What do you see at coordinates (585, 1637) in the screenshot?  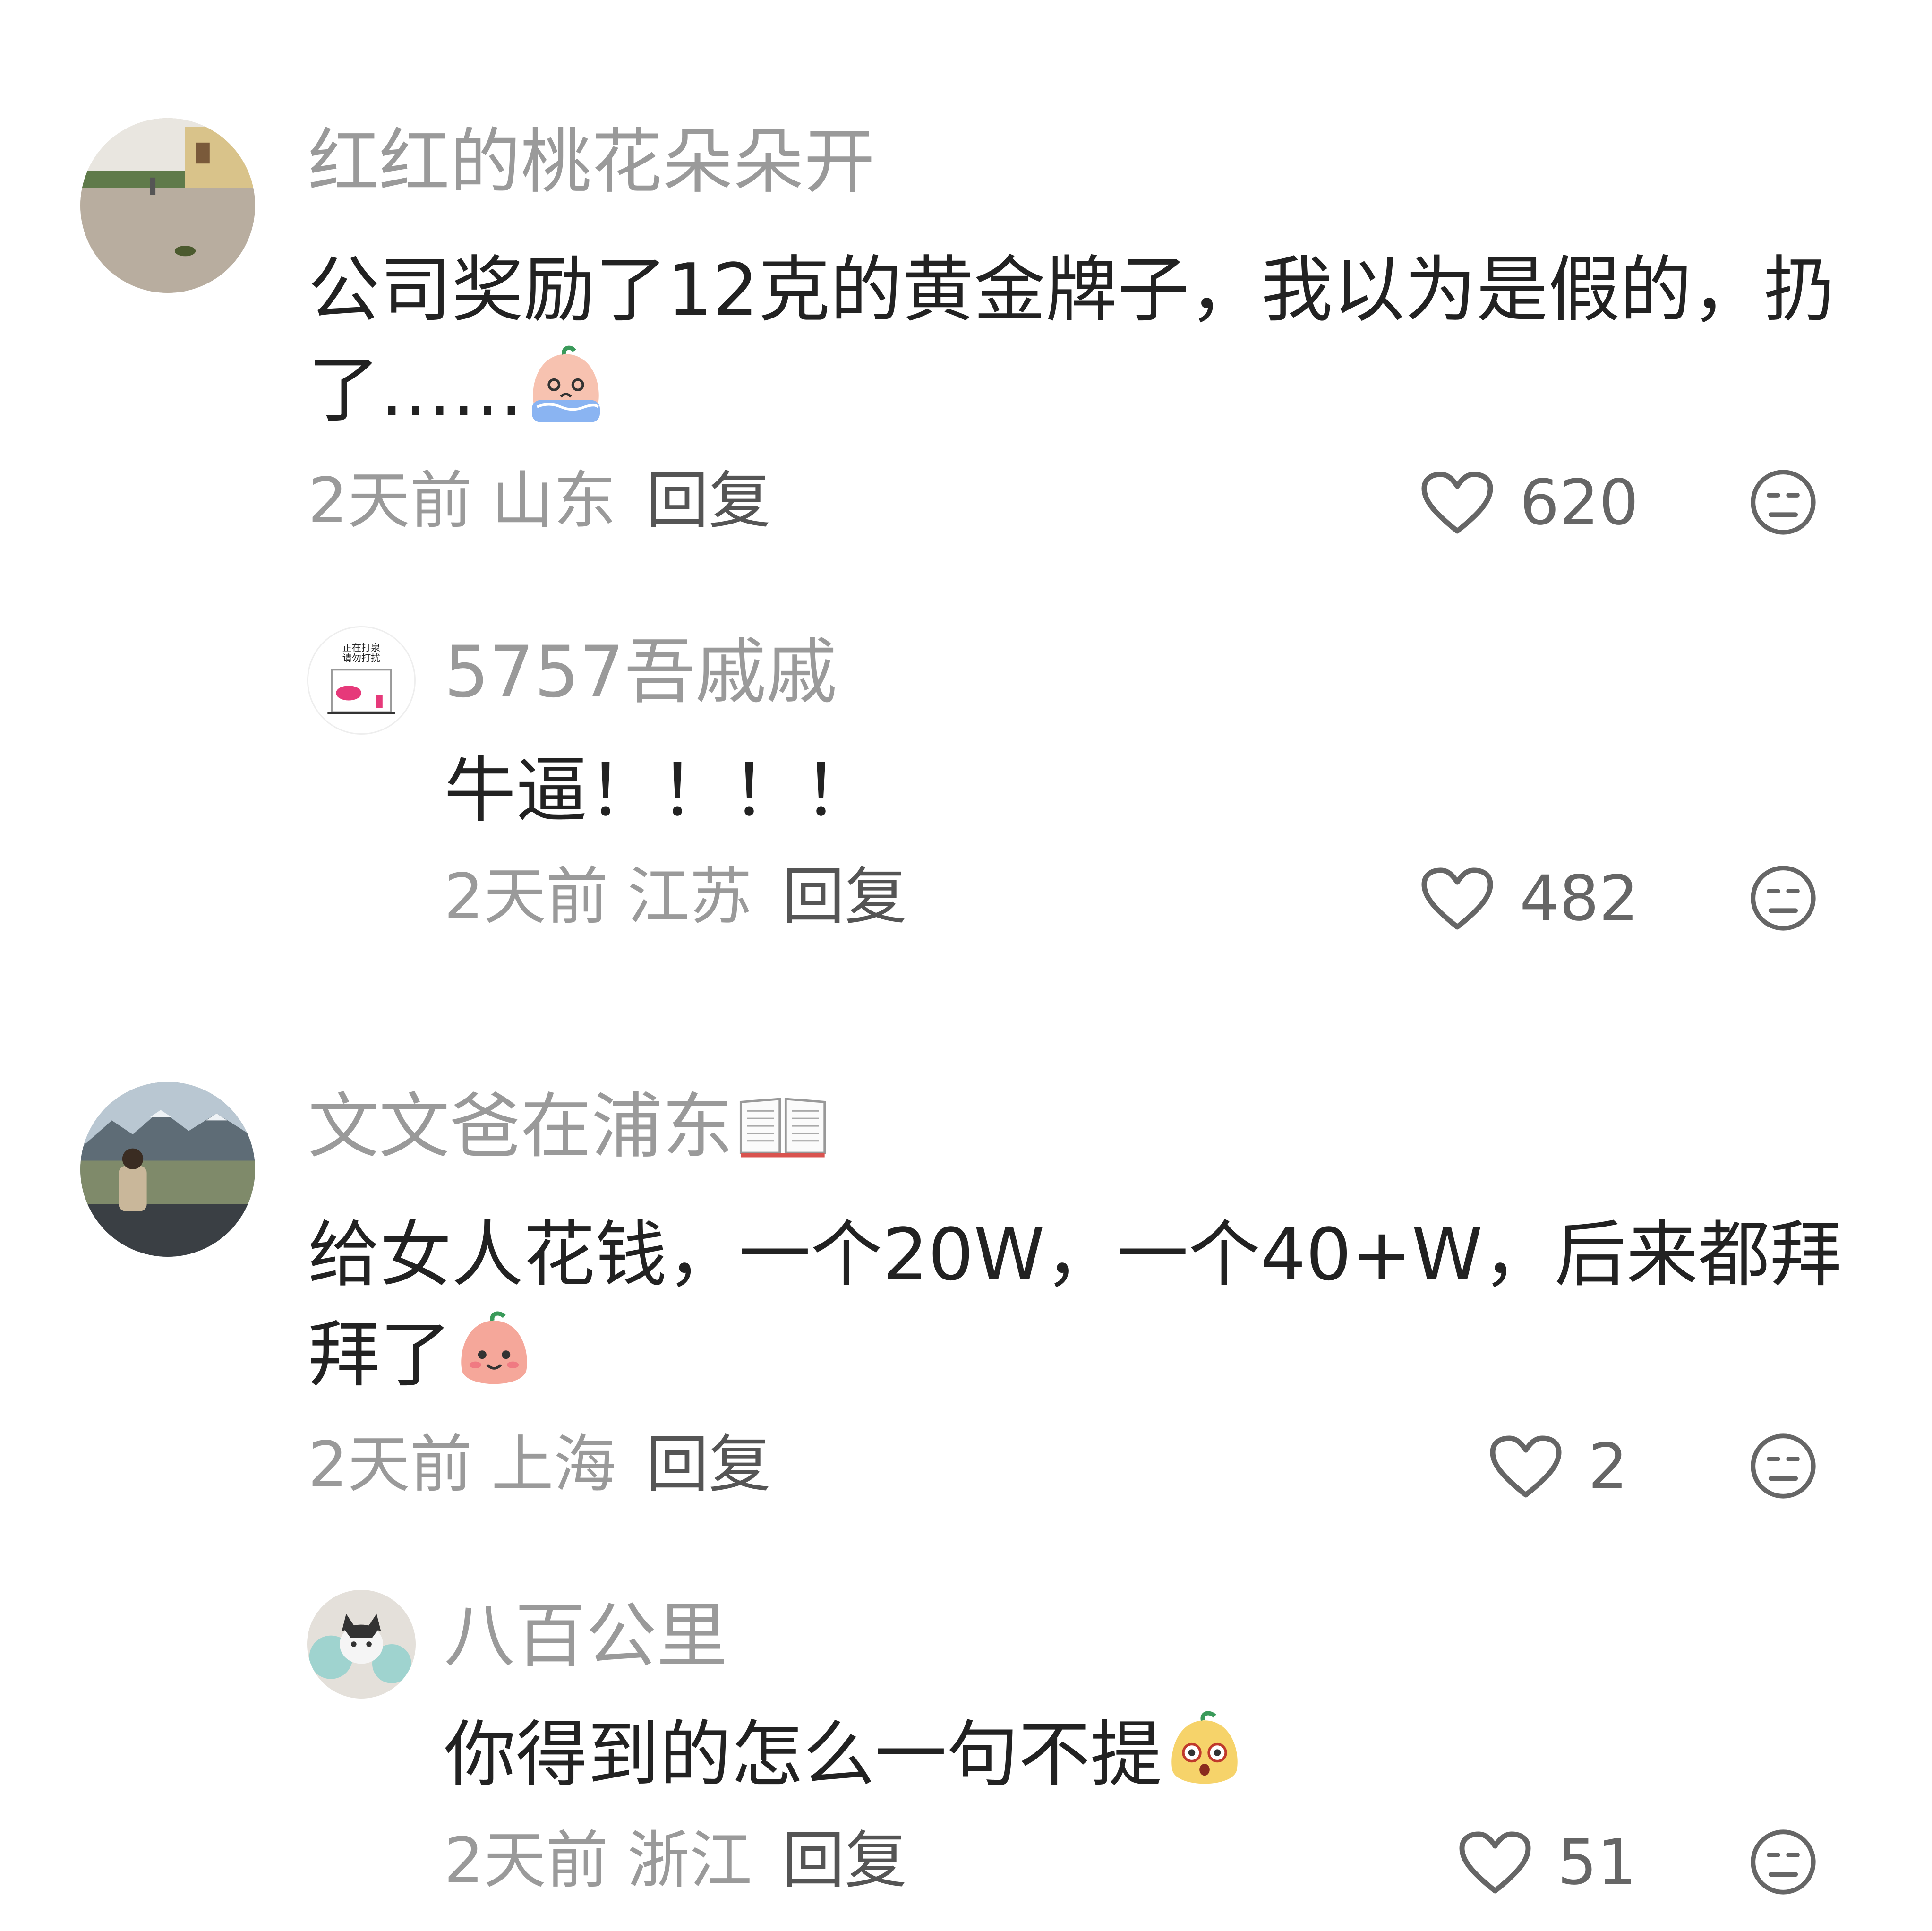 I see `author-name: 八百公里` at bounding box center [585, 1637].